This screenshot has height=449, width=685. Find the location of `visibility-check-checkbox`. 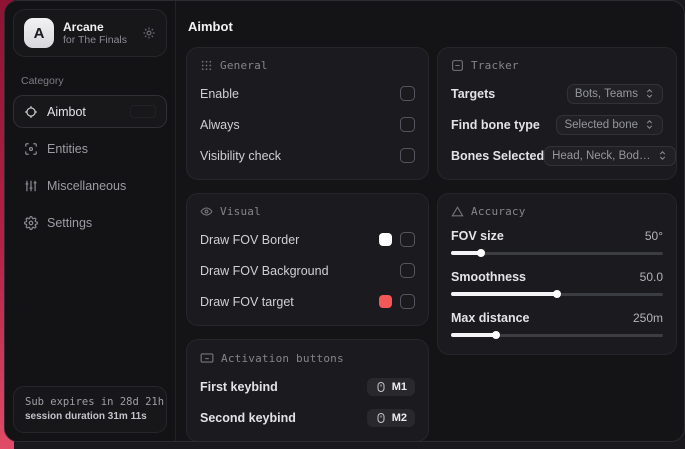

visibility-check-checkbox is located at coordinates (407, 155).